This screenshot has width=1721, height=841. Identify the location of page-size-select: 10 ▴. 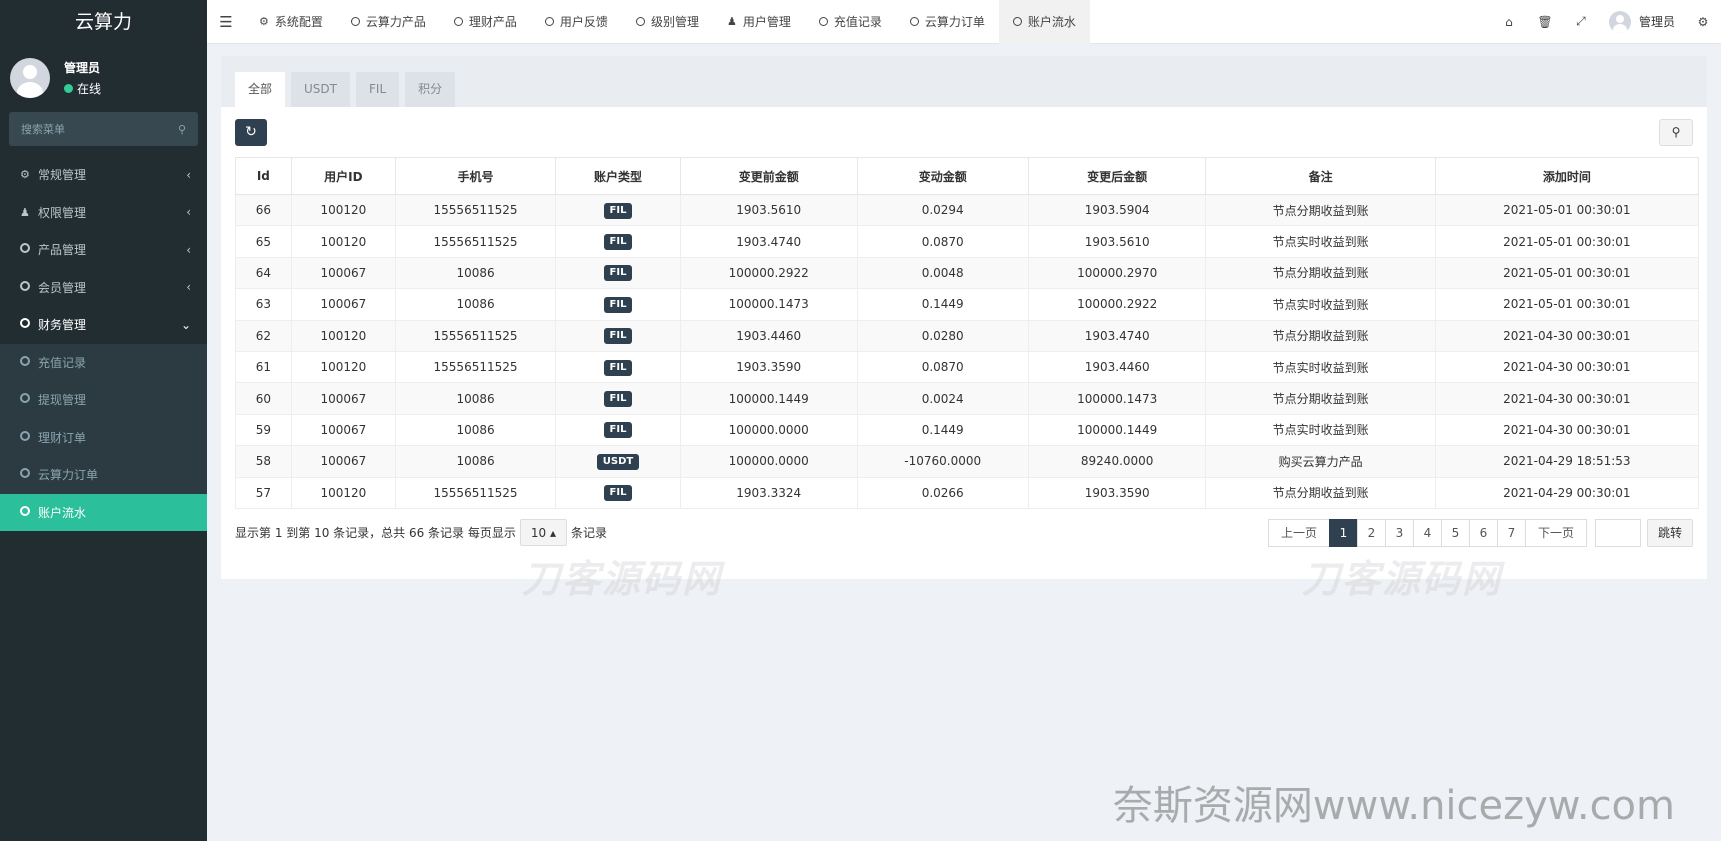
(543, 533).